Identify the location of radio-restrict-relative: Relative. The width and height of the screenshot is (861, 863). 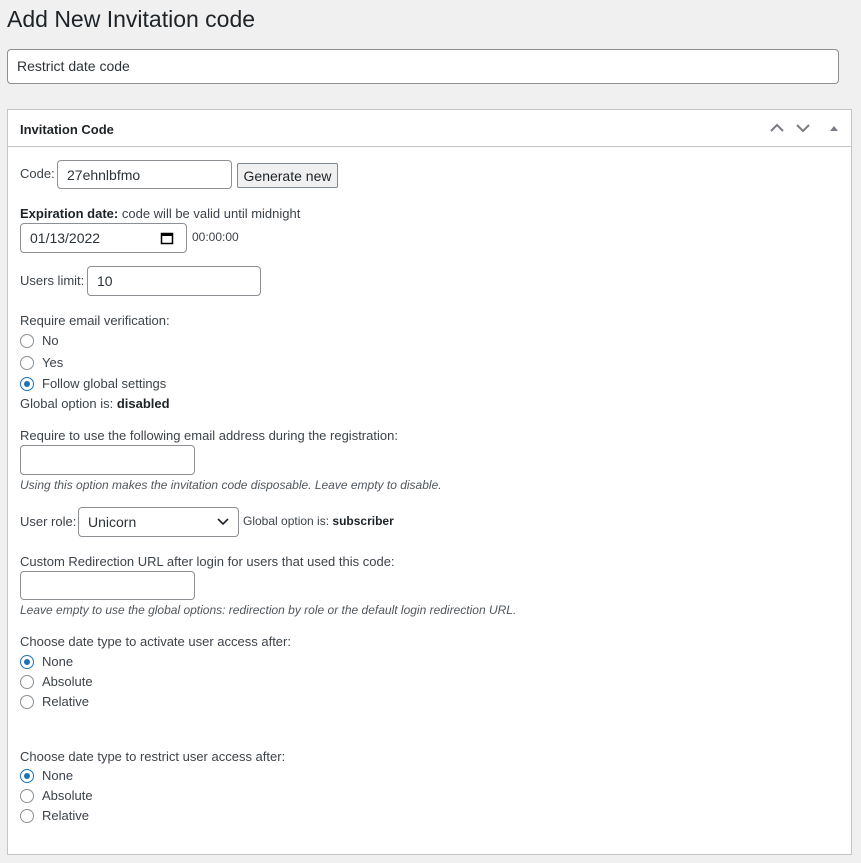
(54, 815).